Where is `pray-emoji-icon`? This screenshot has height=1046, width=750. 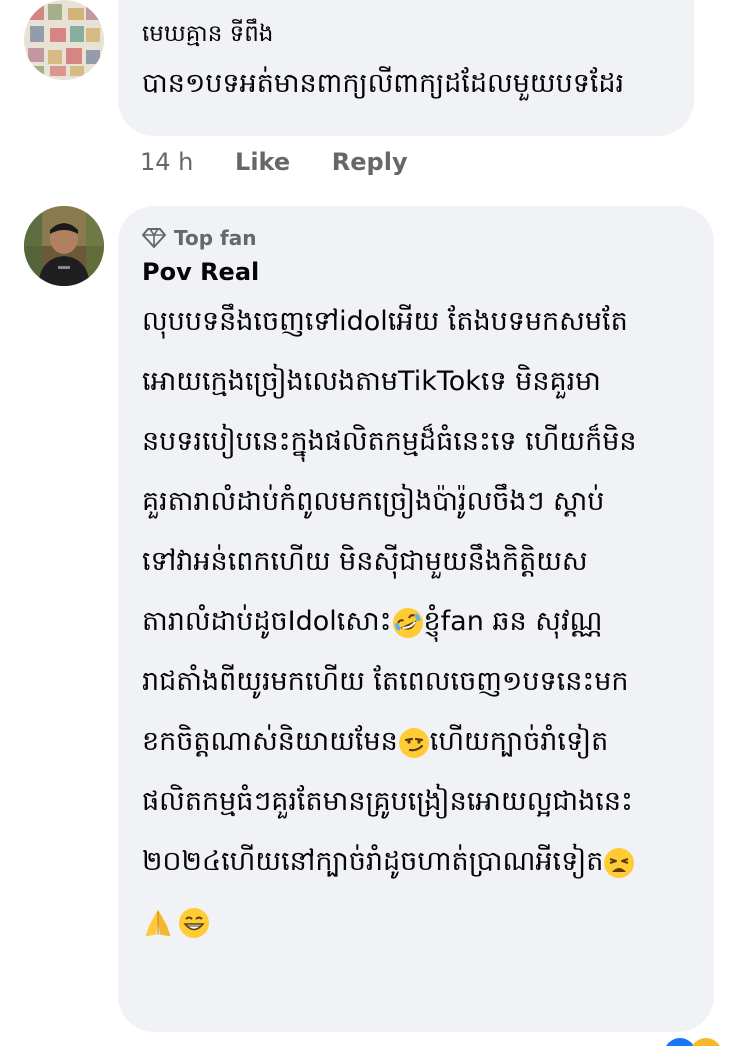 pray-emoji-icon is located at coordinates (158, 922).